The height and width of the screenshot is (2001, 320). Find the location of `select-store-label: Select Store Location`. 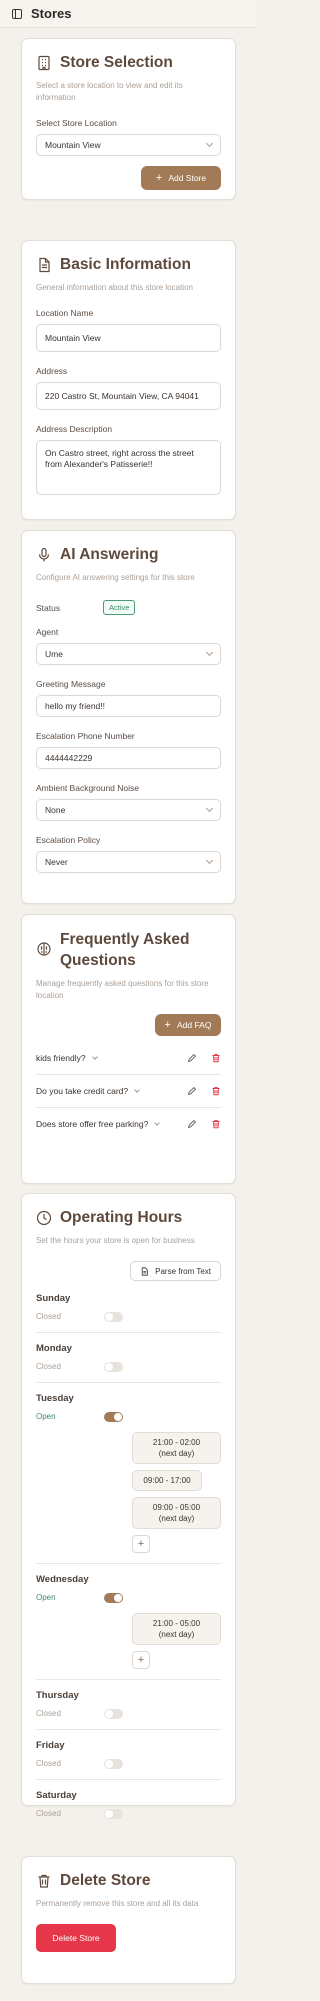

select-store-label: Select Store Location is located at coordinates (76, 123).